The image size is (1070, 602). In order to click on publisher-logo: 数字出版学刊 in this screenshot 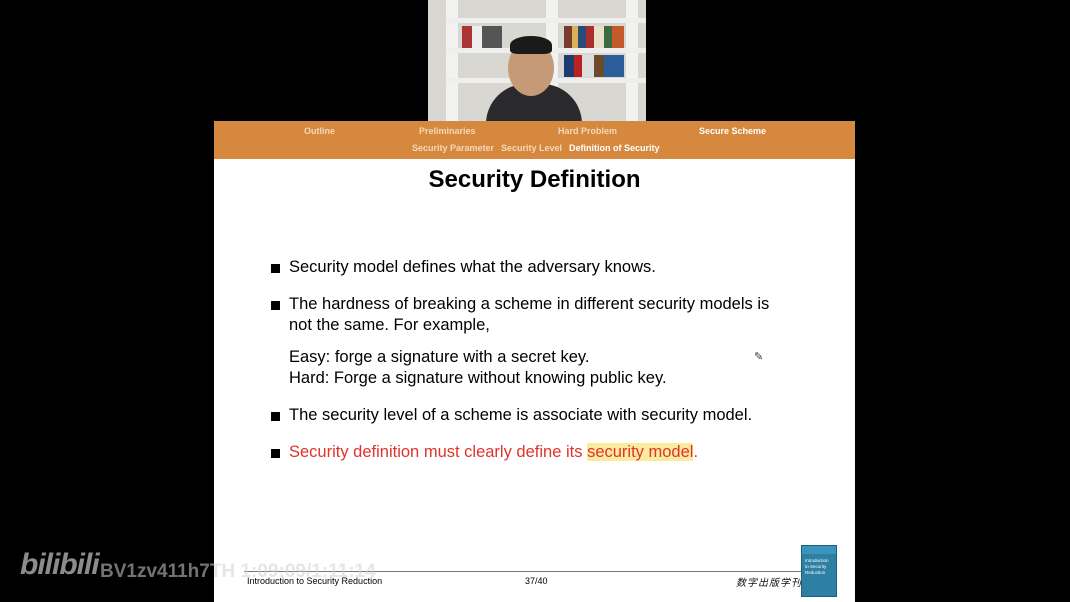, I will do `click(769, 583)`.